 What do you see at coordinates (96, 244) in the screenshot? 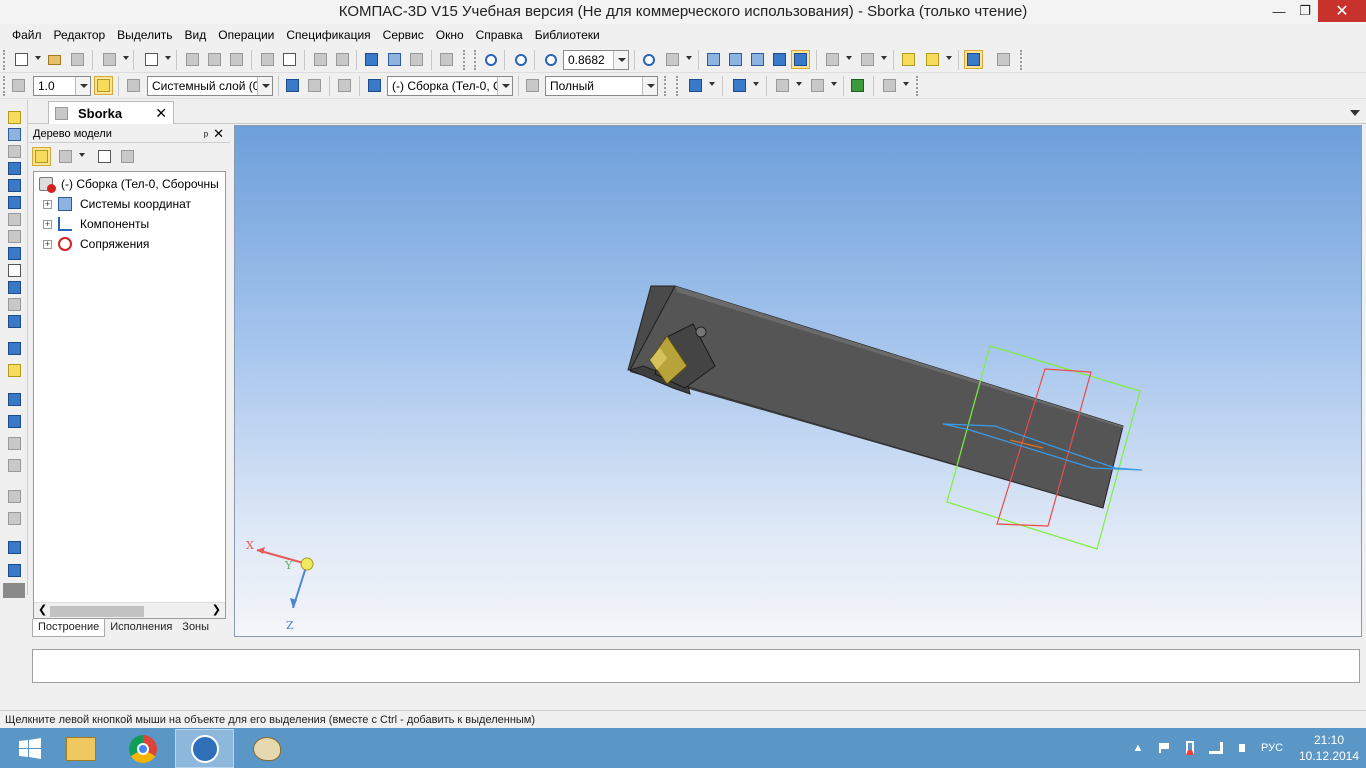
I see `tree-node-mates: + Сопряжения` at bounding box center [96, 244].